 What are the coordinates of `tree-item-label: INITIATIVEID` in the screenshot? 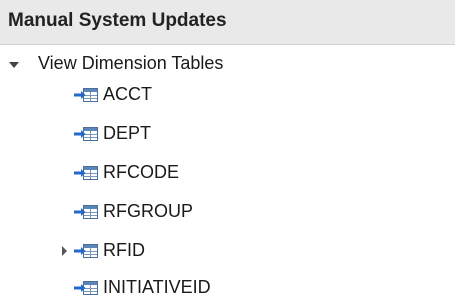 It's located at (157, 287).